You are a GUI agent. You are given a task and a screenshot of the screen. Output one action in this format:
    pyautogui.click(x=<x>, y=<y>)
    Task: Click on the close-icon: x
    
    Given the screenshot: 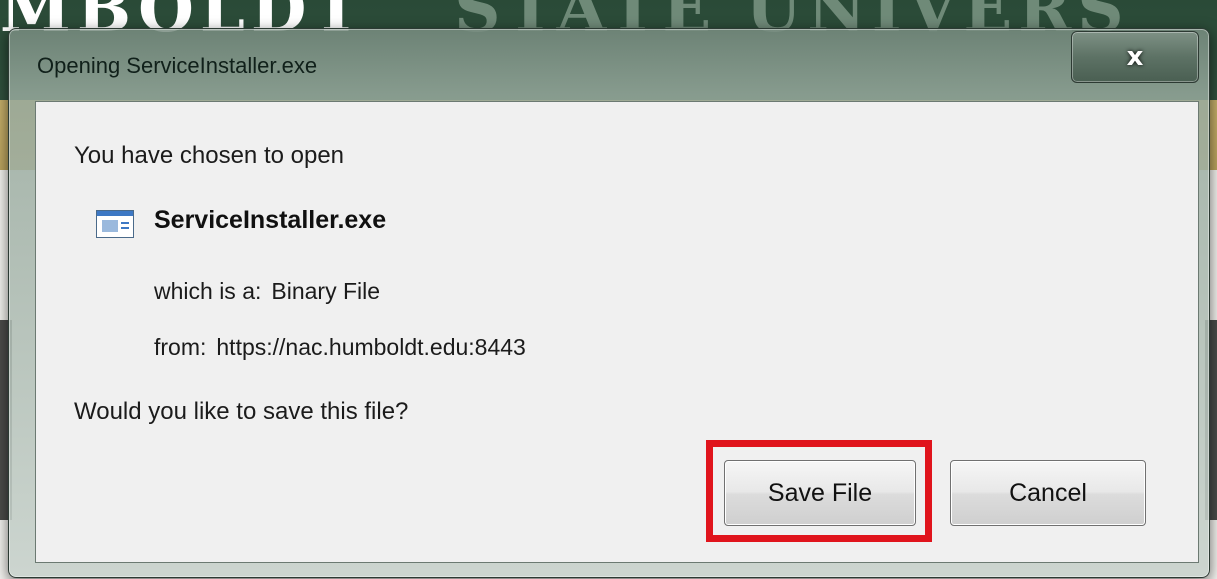 What is the action you would take?
    pyautogui.click(x=1135, y=57)
    